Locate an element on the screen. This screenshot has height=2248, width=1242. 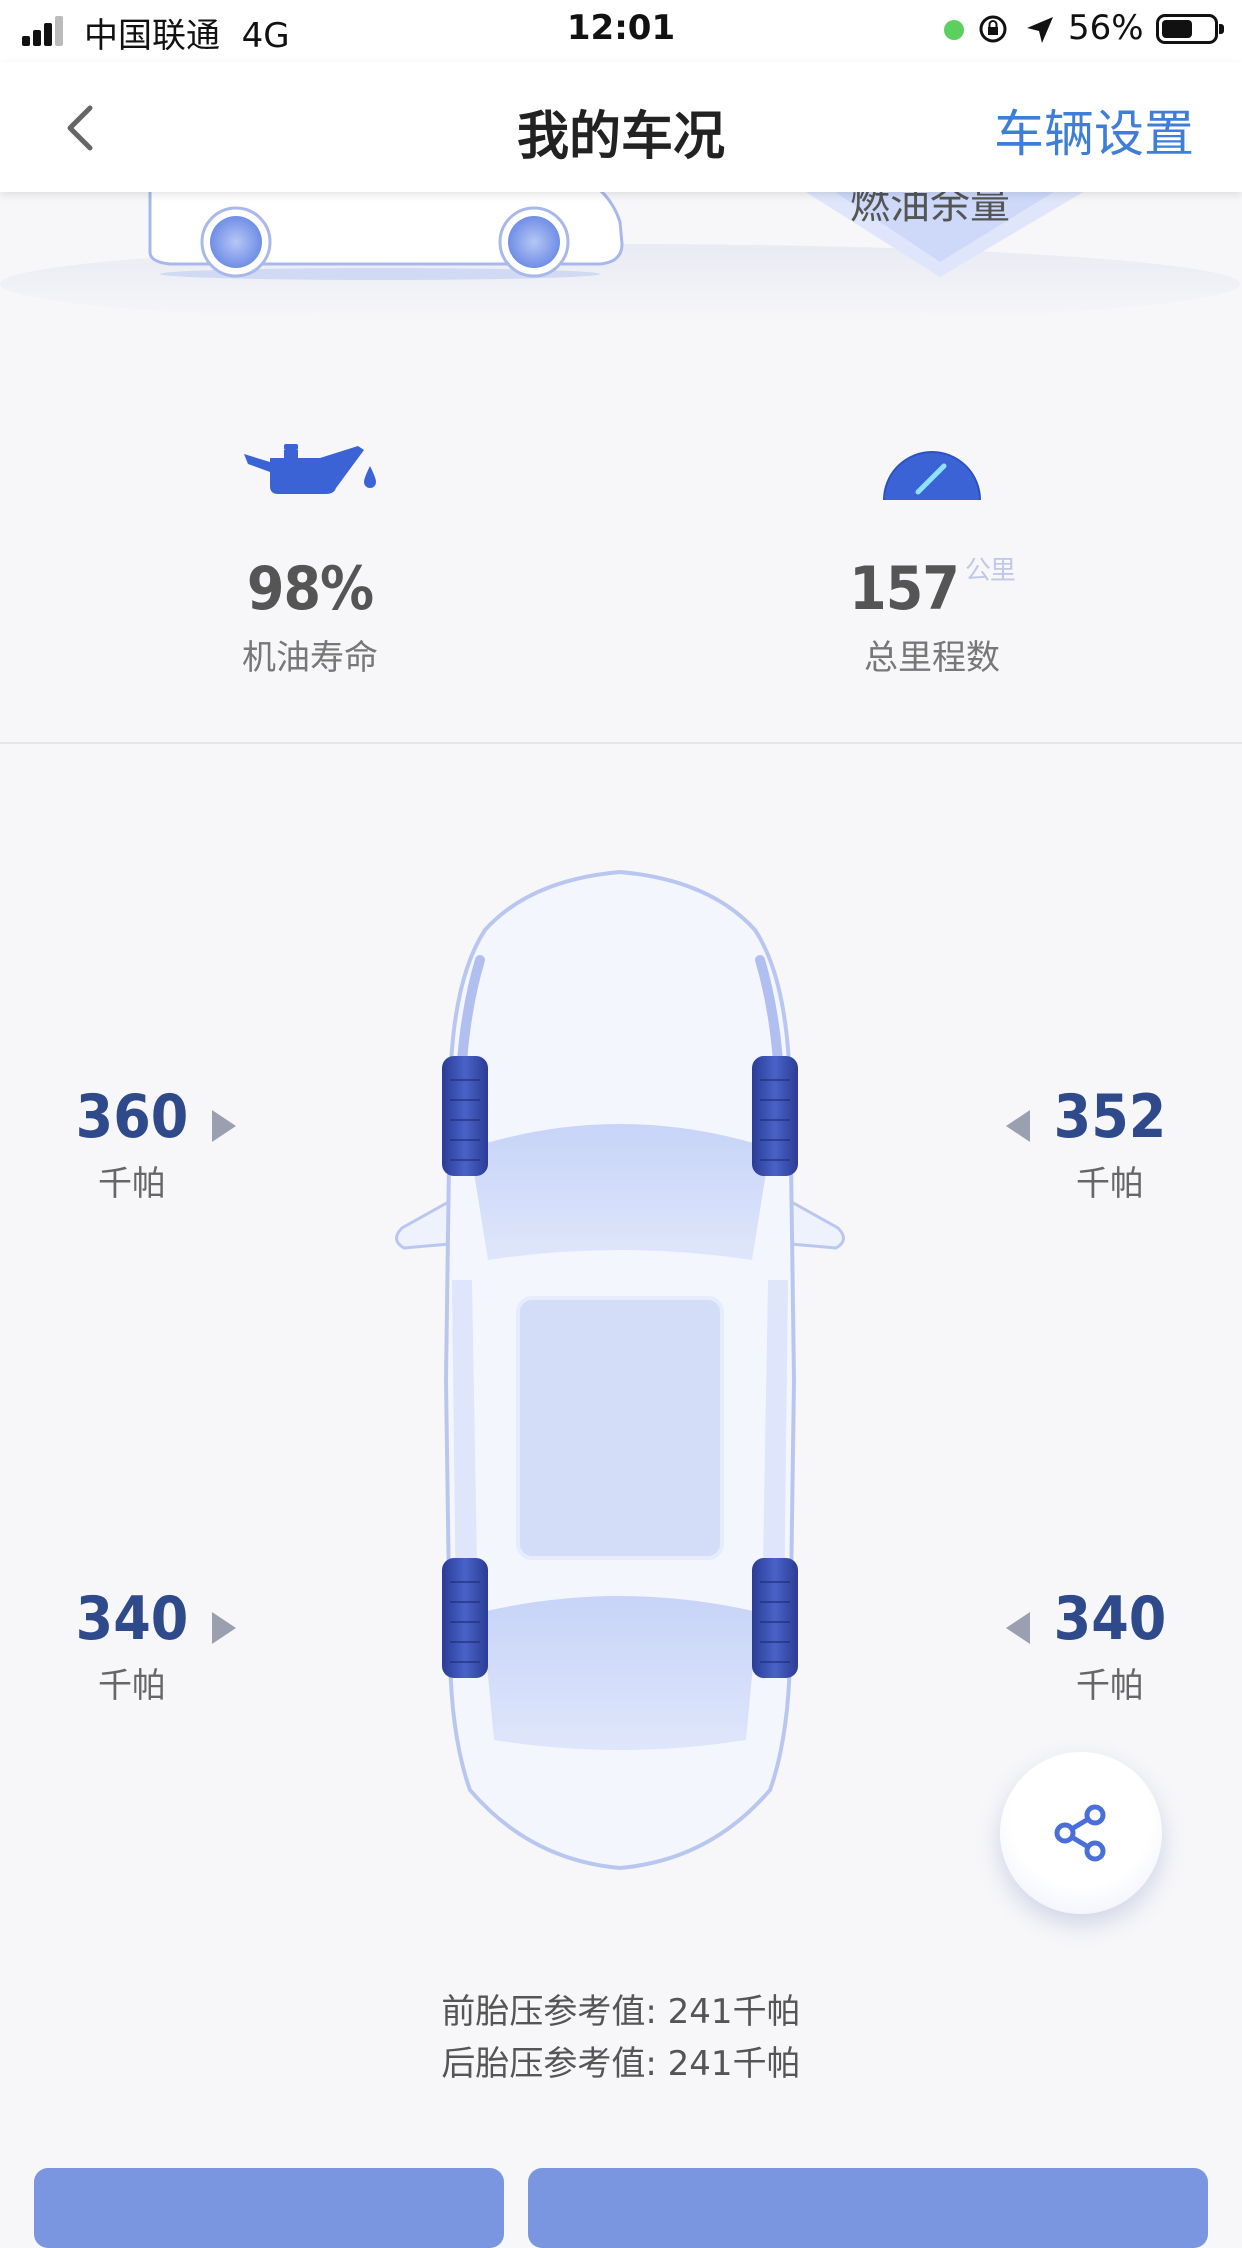
rear-left-tire is located at coordinates (465, 1618).